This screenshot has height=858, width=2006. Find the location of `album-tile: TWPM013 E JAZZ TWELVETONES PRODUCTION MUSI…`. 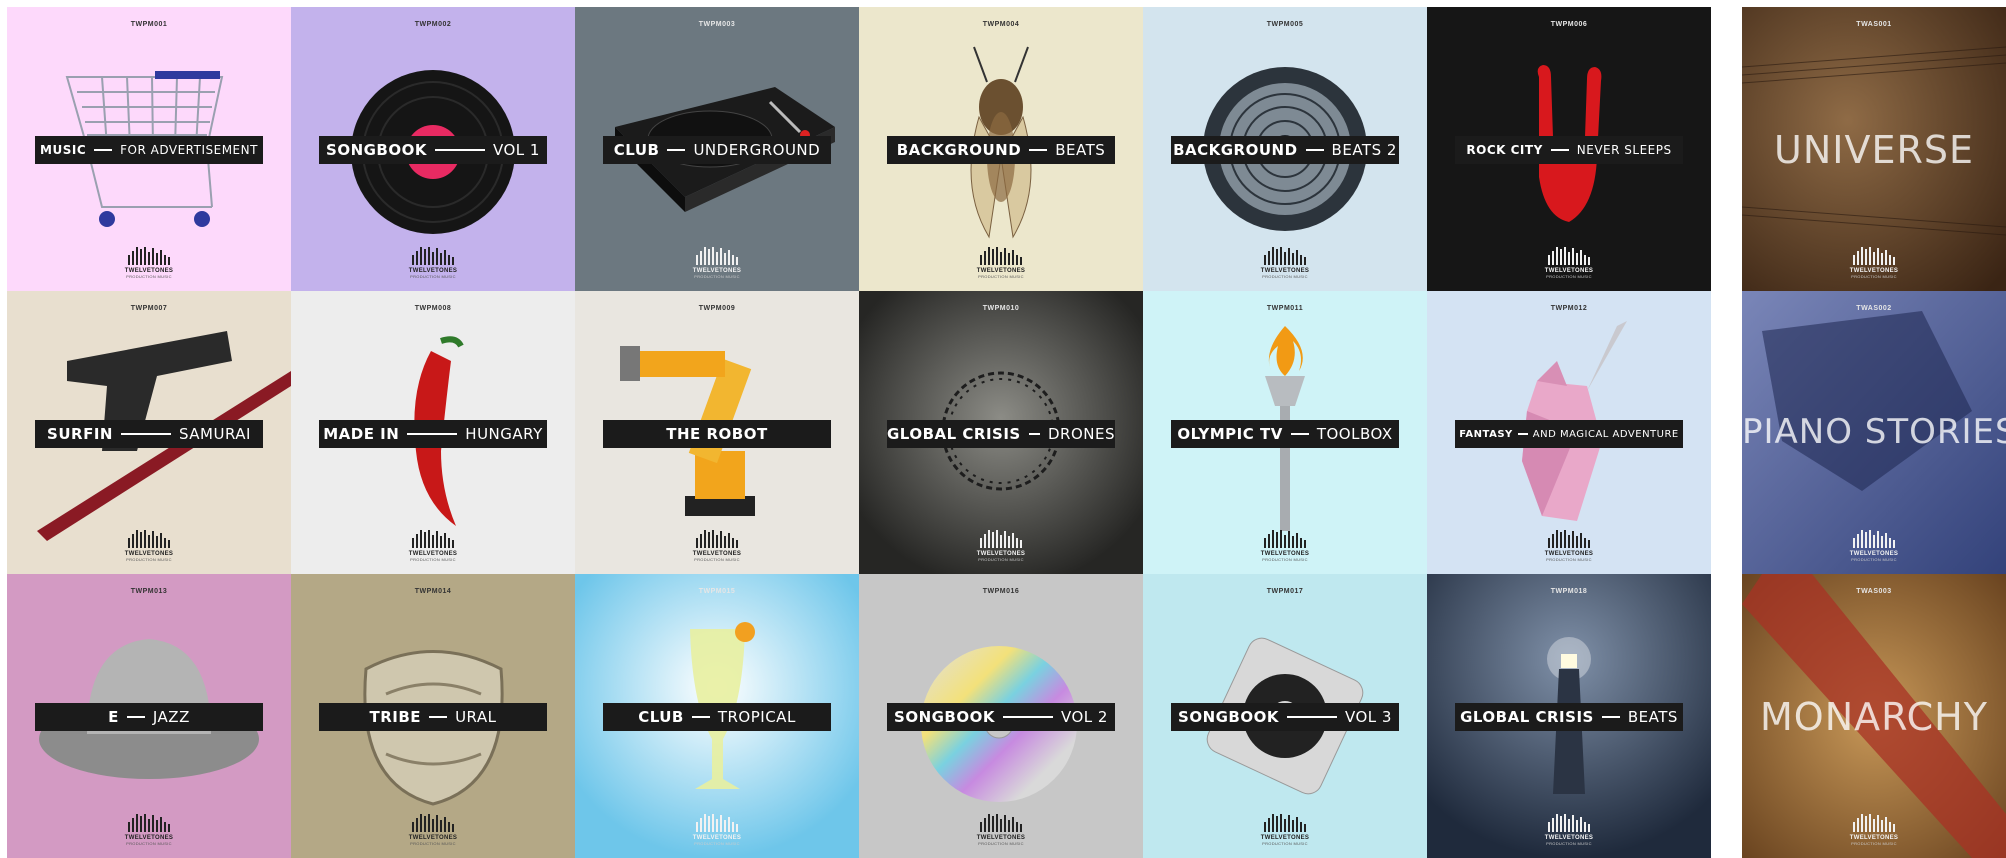

album-tile: TWPM013 E JAZZ TWELVETONES PRODUCTION MUSI… is located at coordinates (149, 716).